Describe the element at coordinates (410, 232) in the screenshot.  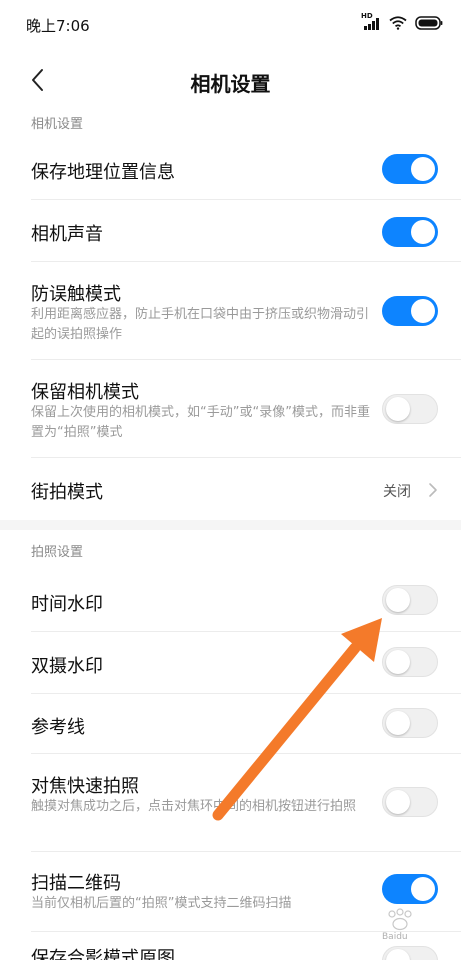
I see `camera-sound-toggle` at that location.